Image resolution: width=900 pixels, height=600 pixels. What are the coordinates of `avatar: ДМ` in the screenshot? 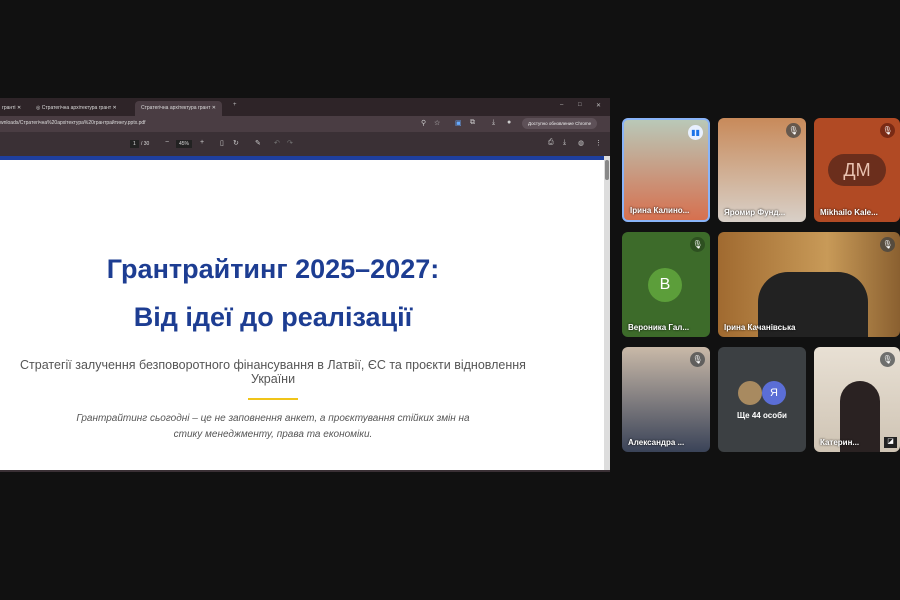 It's located at (857, 170).